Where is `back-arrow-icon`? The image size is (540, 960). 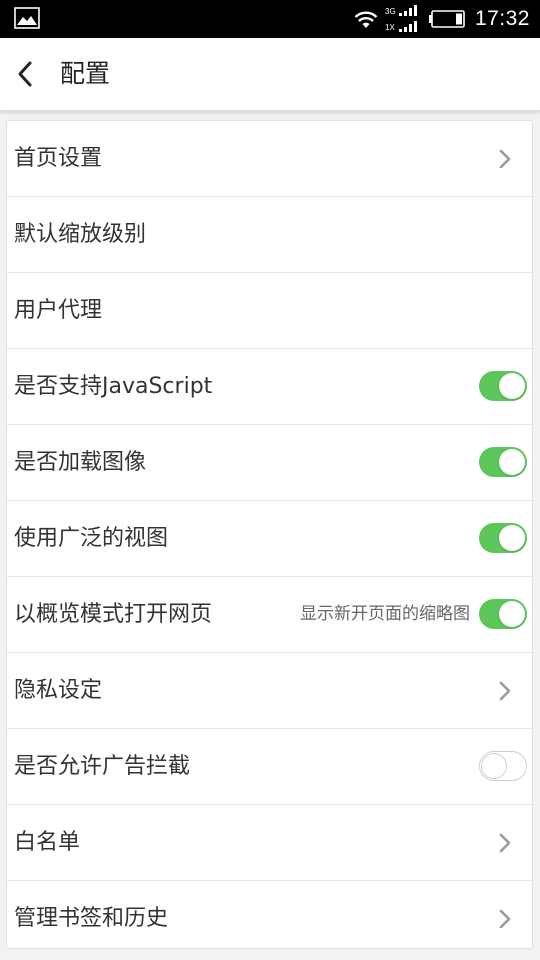
back-arrow-icon is located at coordinates (25, 74).